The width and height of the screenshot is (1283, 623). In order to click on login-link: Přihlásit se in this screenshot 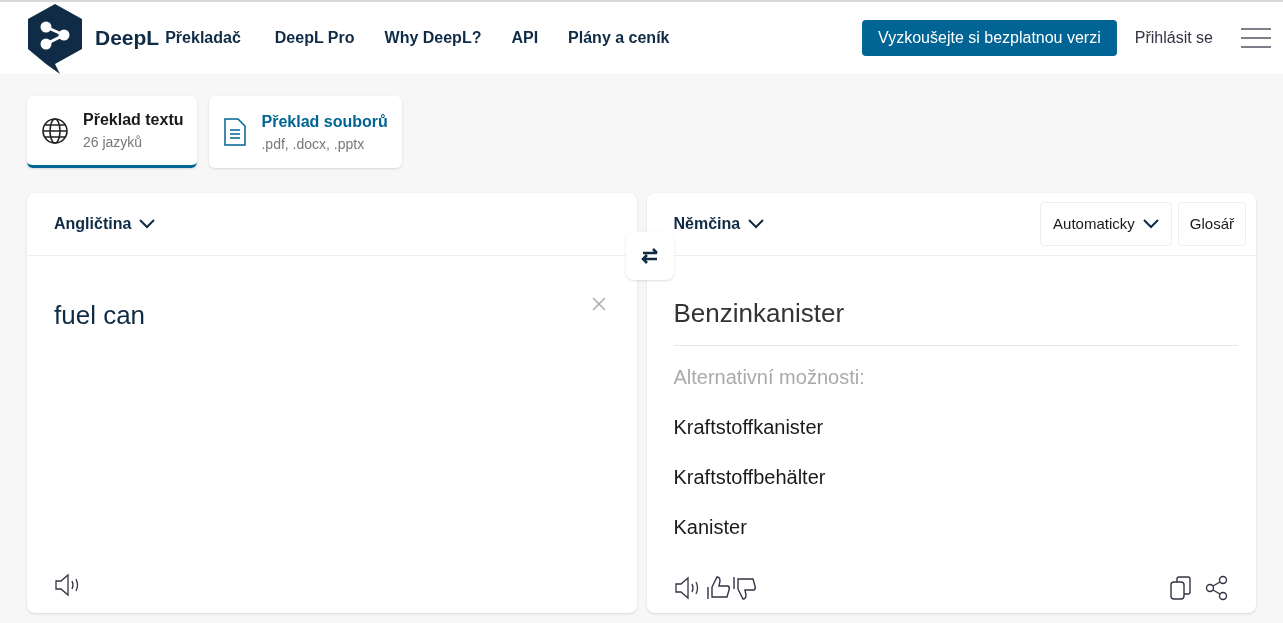, I will do `click(1173, 38)`.